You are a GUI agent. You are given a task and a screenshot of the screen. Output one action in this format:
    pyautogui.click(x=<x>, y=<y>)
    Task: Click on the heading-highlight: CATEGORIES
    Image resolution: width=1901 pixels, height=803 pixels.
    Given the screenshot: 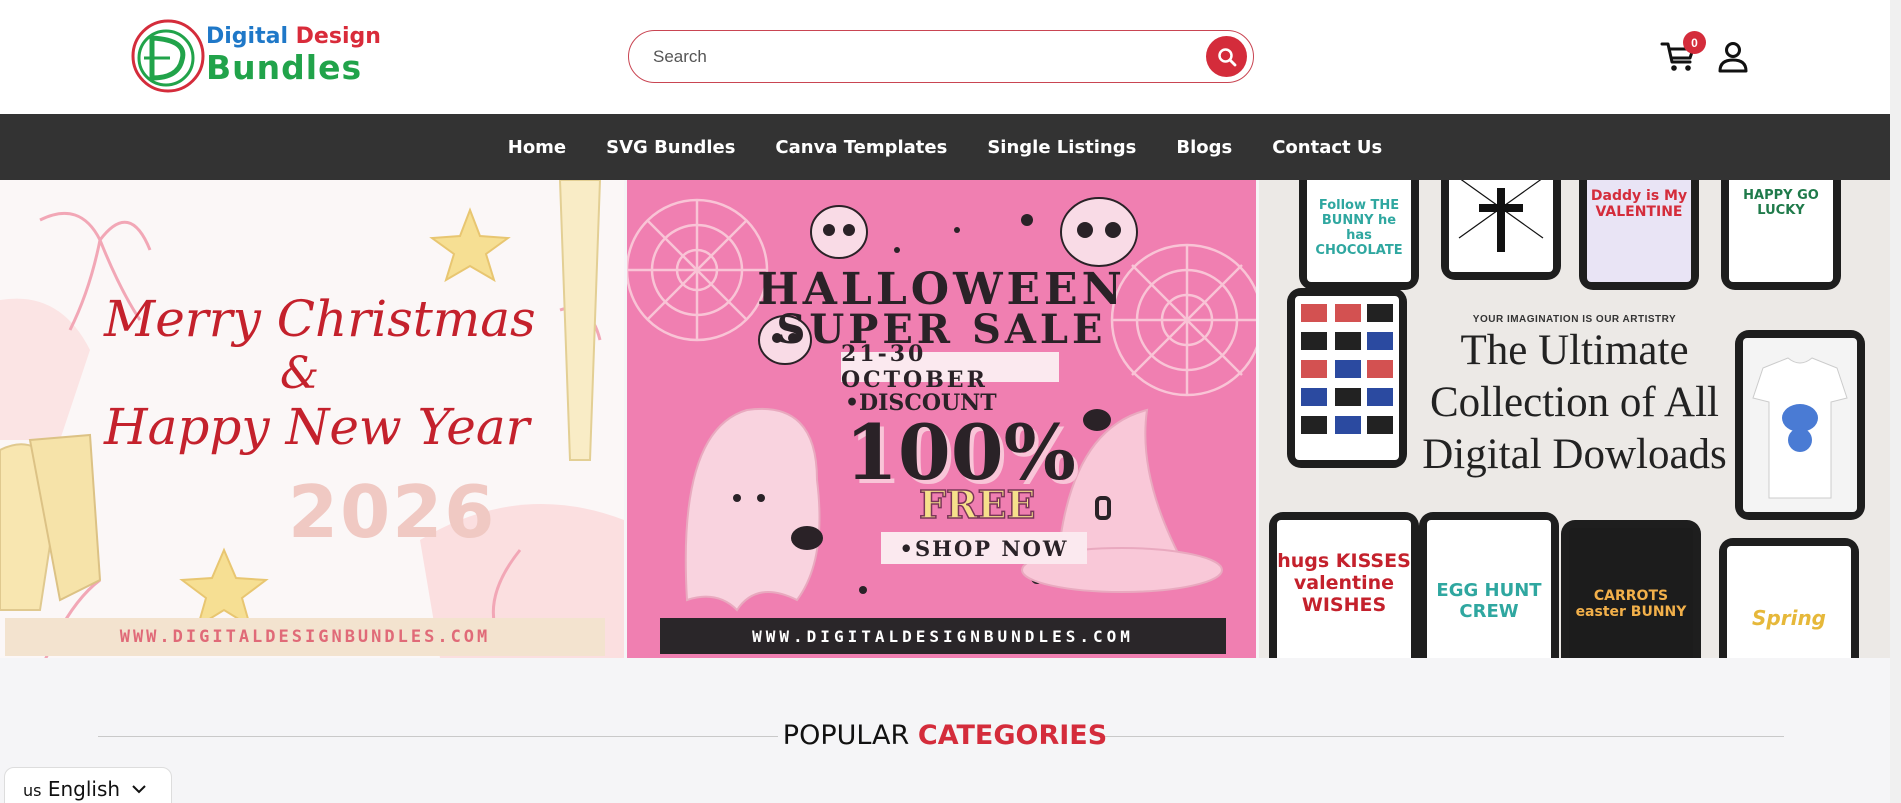 What is the action you would take?
    pyautogui.click(x=1012, y=735)
    